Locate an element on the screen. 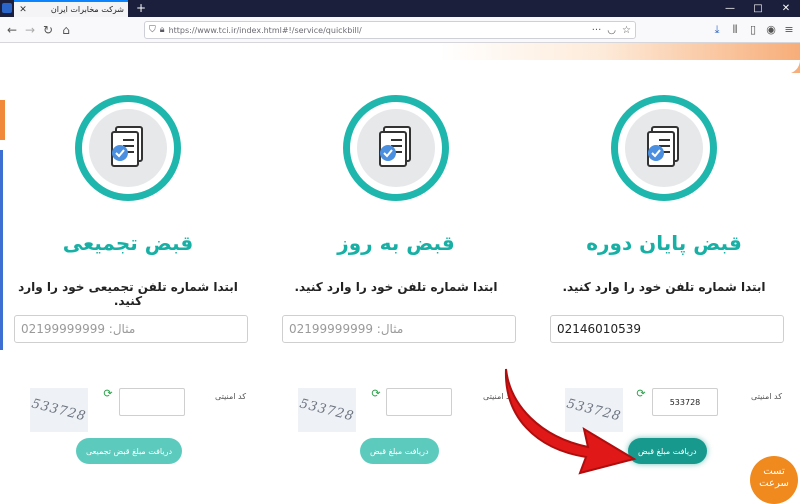 This screenshot has height=504, width=800. browser-tab: ✕ شرکت مخابرات ایران is located at coordinates (71, 8).